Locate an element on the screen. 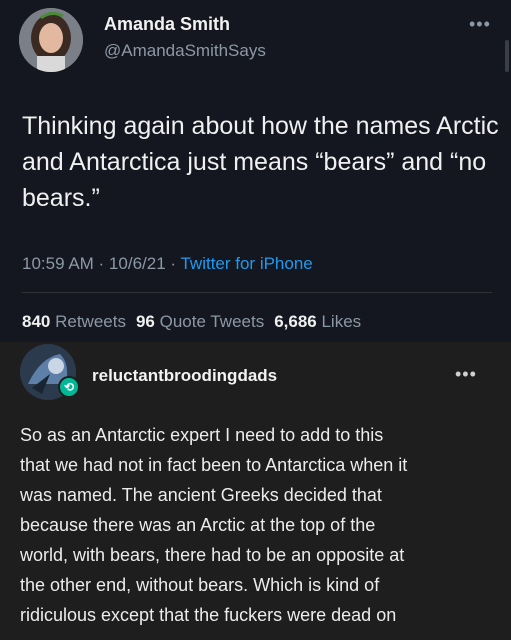 The width and height of the screenshot is (511, 640). reblog-icon: ⟲ is located at coordinates (69, 387).